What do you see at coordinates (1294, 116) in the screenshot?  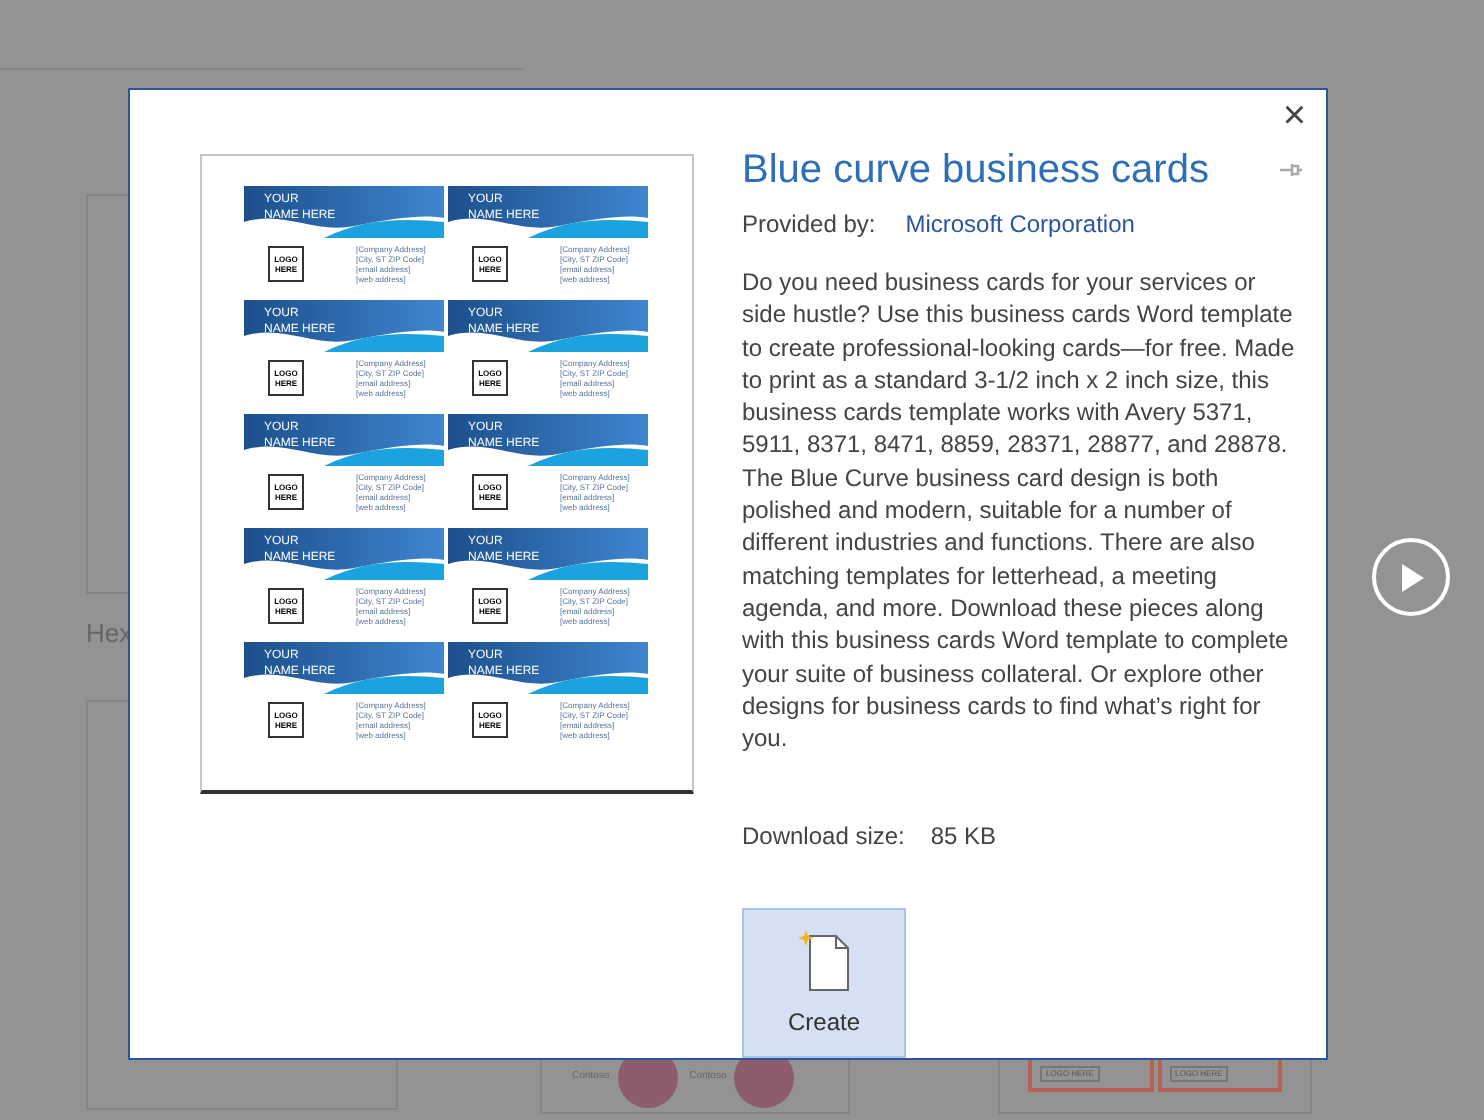 I see `close-button: ×` at bounding box center [1294, 116].